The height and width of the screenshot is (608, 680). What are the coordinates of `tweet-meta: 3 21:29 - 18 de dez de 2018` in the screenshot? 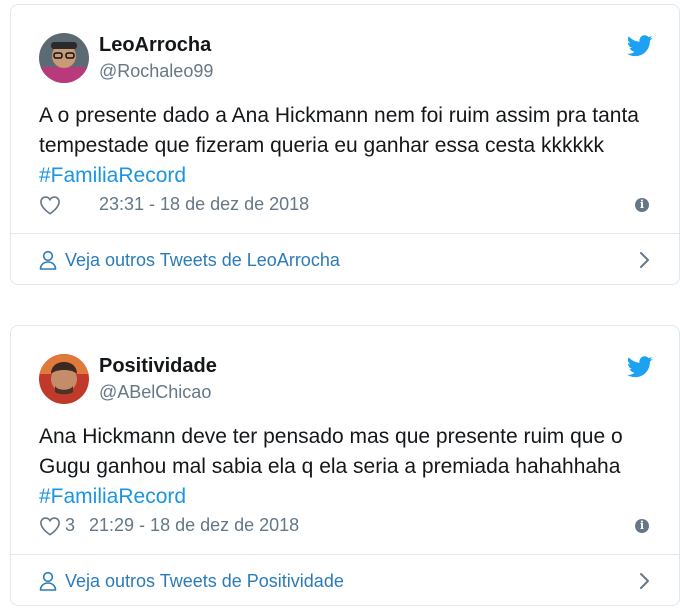 It's located at (169, 525).